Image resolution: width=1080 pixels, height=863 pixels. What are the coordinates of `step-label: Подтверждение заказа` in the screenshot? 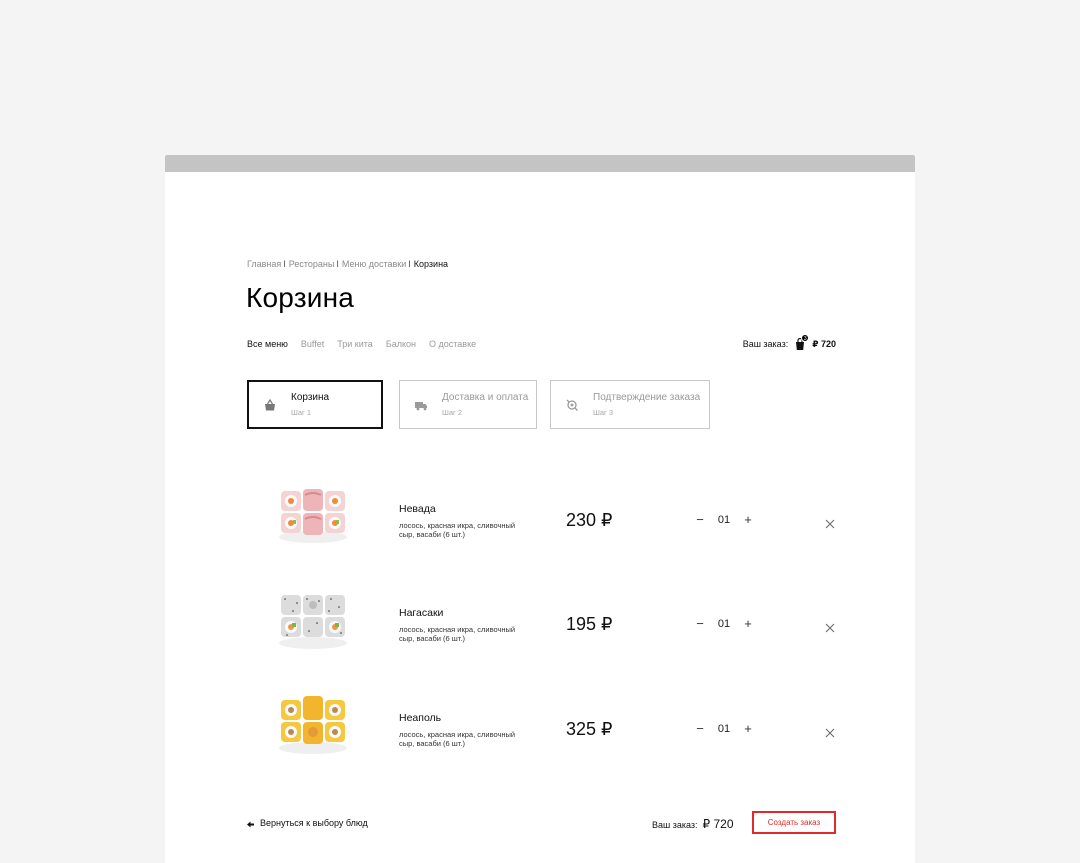 It's located at (647, 397).